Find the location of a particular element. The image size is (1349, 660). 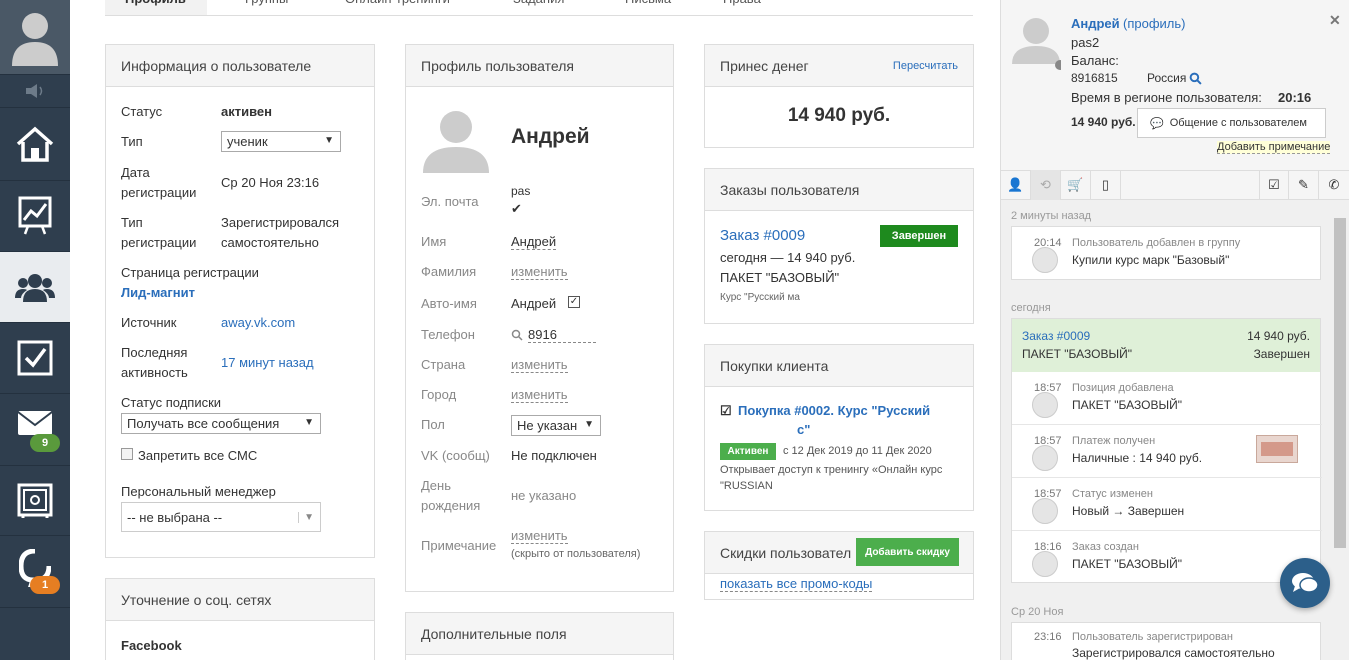

birthday-value: не указано is located at coordinates (543, 495).